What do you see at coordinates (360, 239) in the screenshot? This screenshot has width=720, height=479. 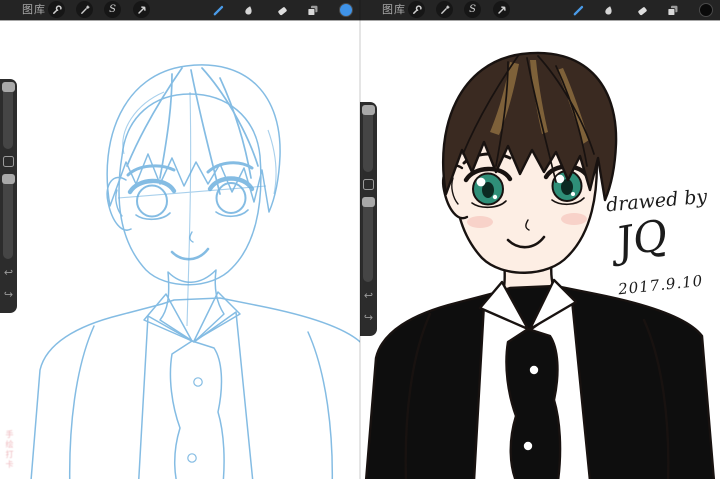 I see `window-split-divider` at bounding box center [360, 239].